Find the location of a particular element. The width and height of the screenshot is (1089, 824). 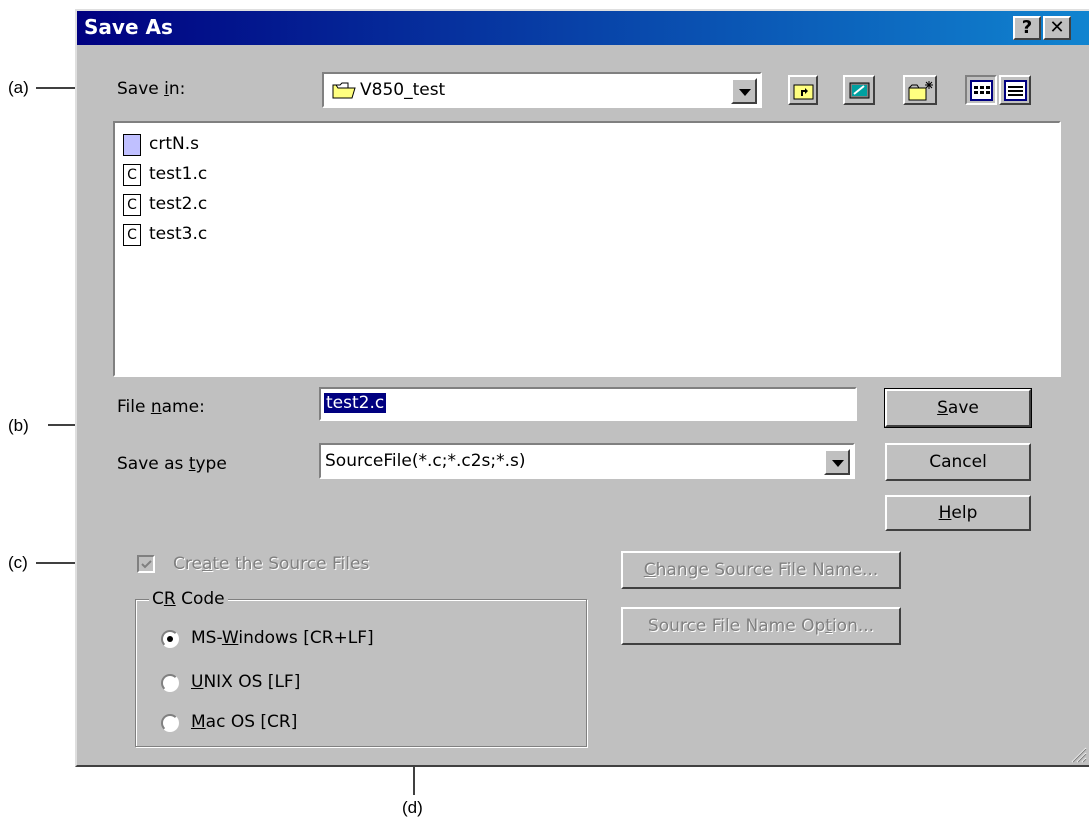

help-title-button: ? is located at coordinates (1027, 28).